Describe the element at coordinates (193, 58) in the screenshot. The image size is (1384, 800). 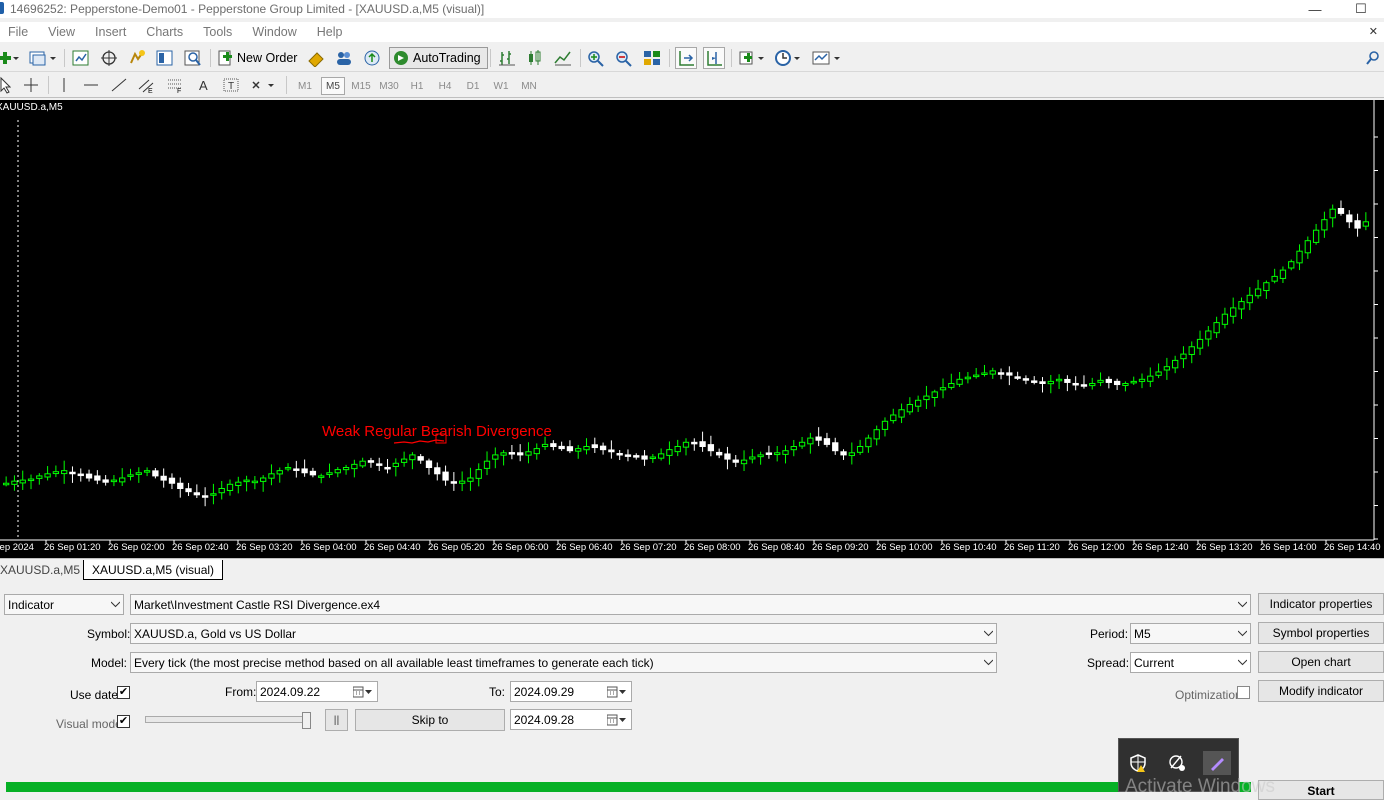
I see `strategy-tester-icon` at that location.